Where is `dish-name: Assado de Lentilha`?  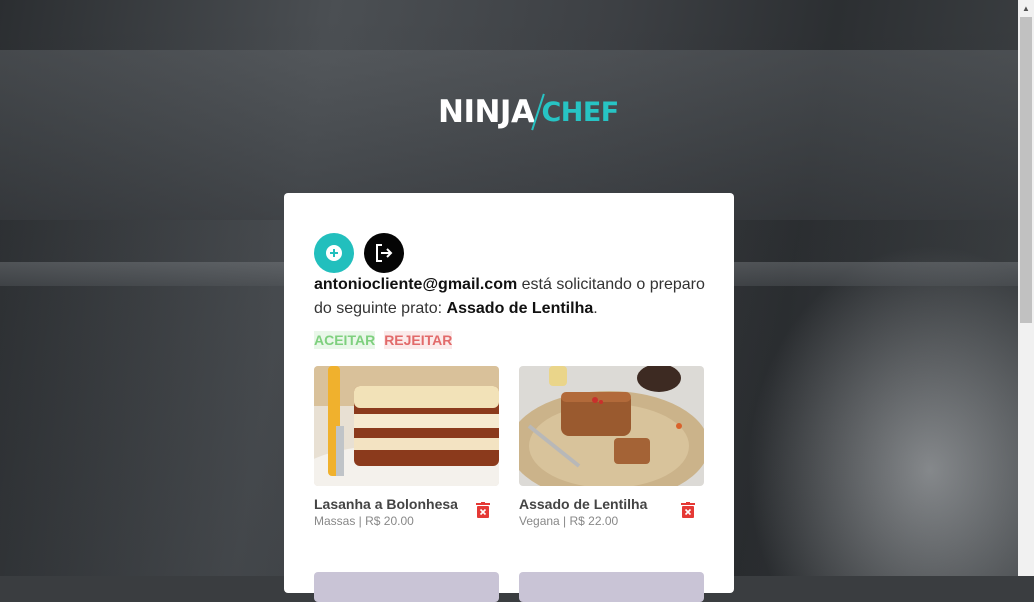
dish-name: Assado de Lentilha is located at coordinates (583, 504).